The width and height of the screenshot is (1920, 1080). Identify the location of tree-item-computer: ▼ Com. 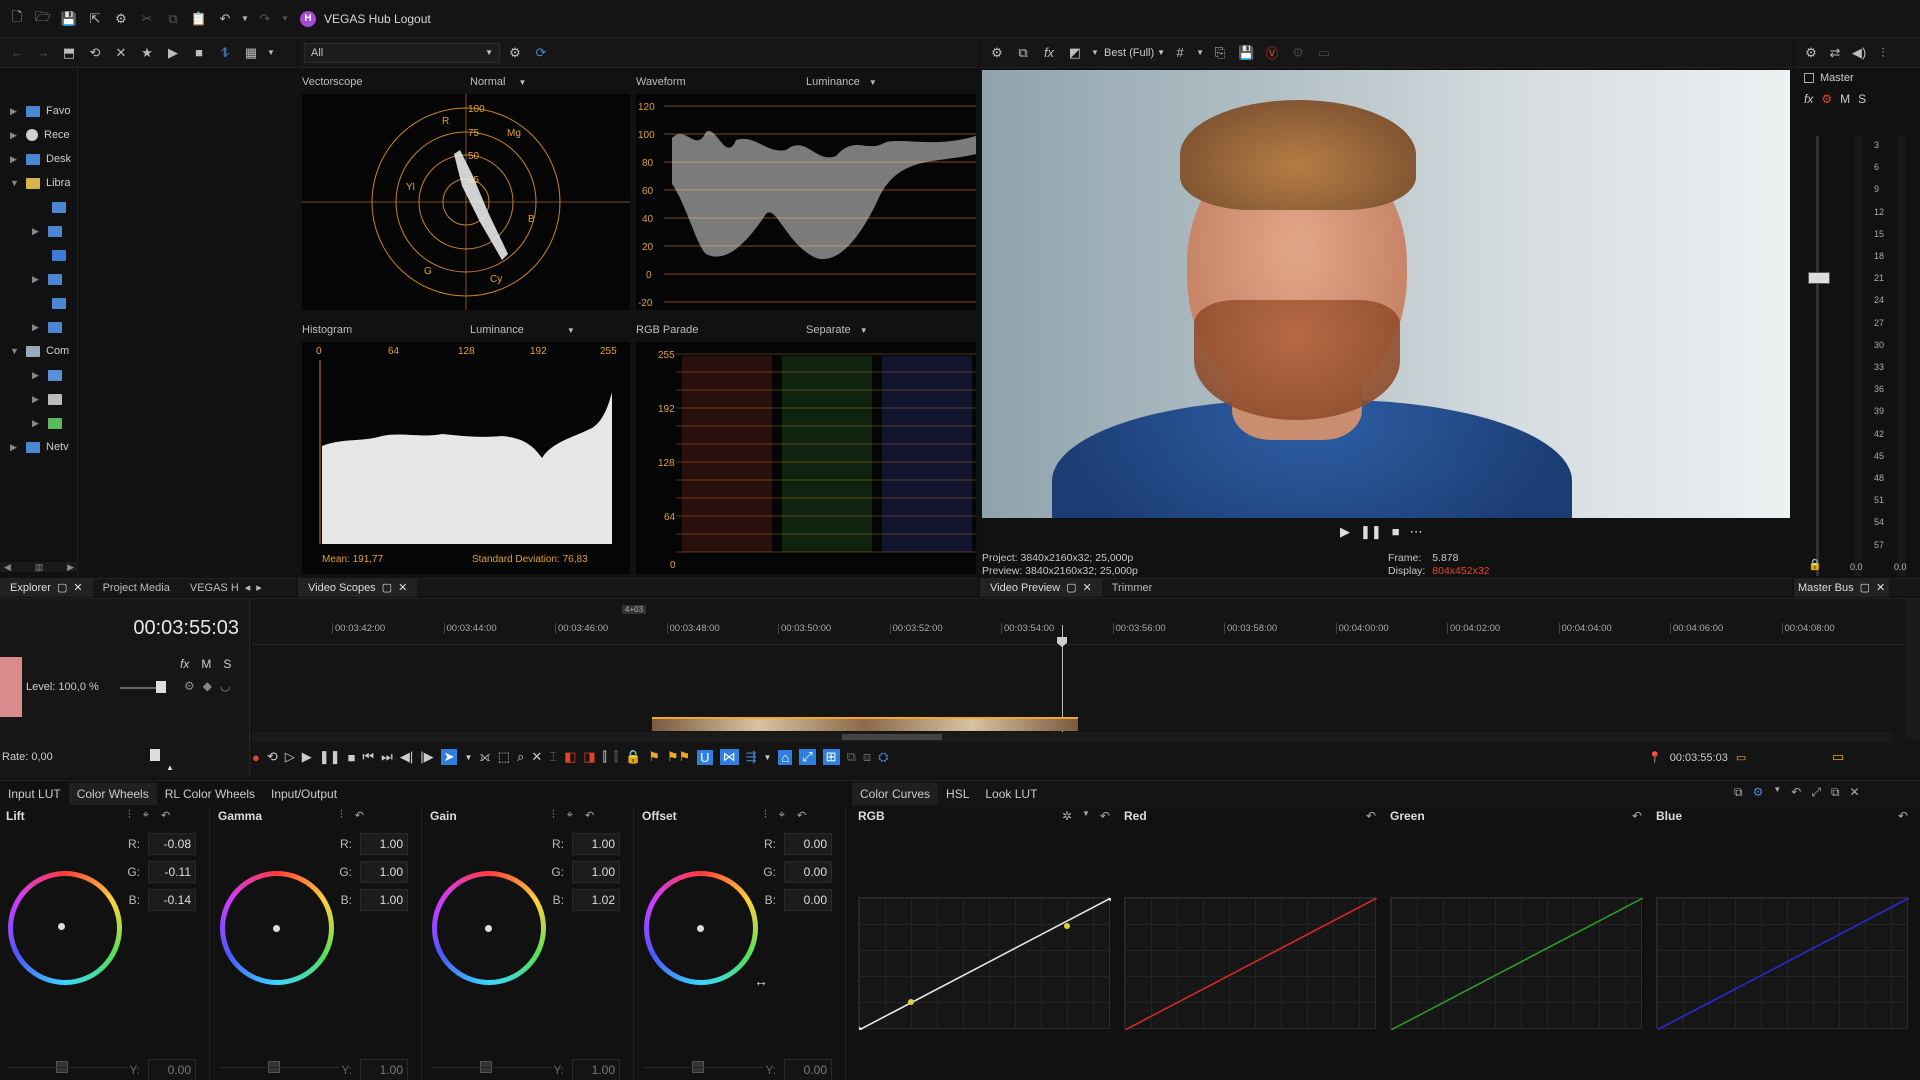
(39, 351).